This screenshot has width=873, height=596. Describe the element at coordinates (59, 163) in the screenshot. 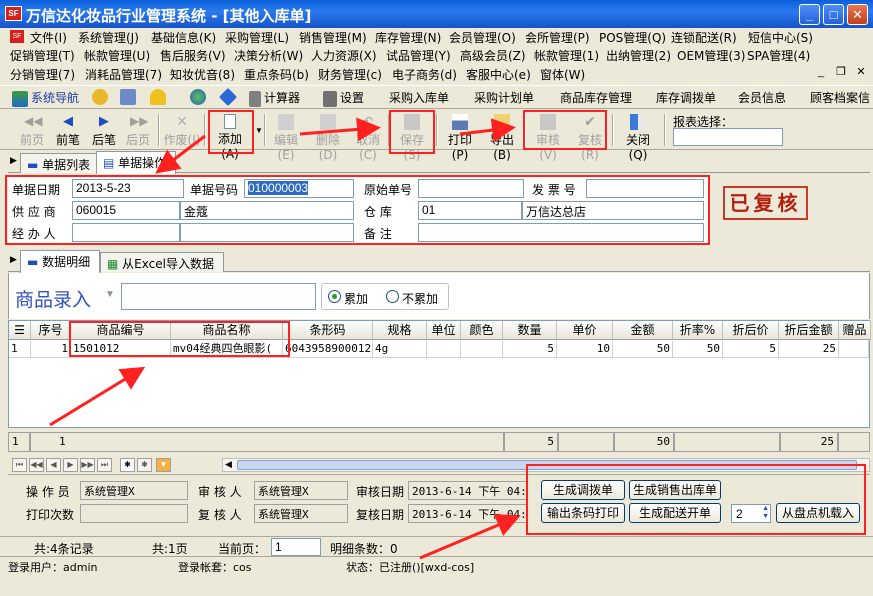

I see `tab-document-list: ▬ 单据列表` at that location.